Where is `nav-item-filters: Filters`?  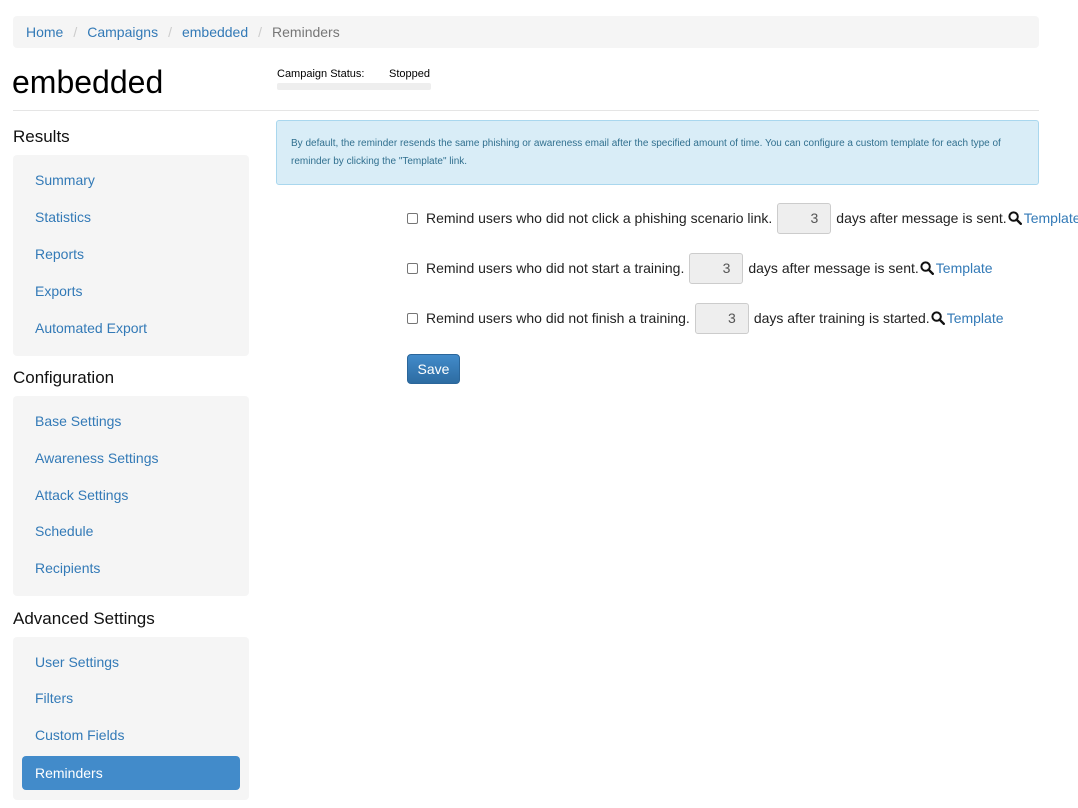
nav-item-filters: Filters is located at coordinates (131, 698).